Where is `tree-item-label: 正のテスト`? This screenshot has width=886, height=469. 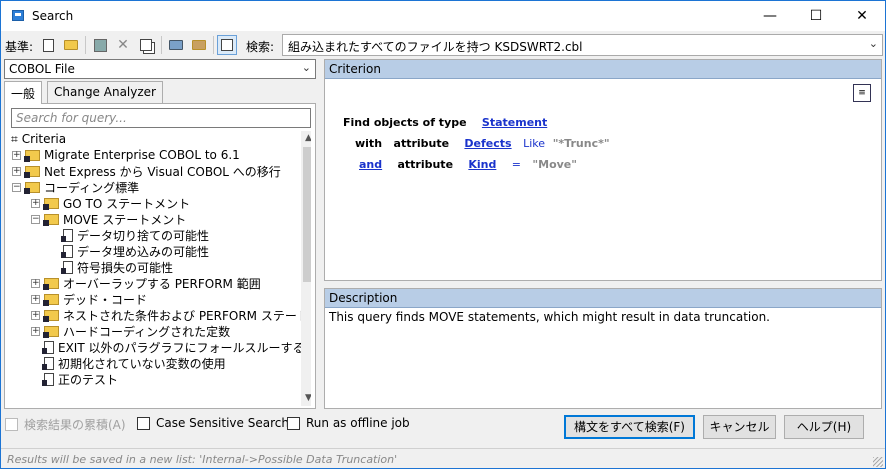
tree-item-label: 正のテスト is located at coordinates (88, 379).